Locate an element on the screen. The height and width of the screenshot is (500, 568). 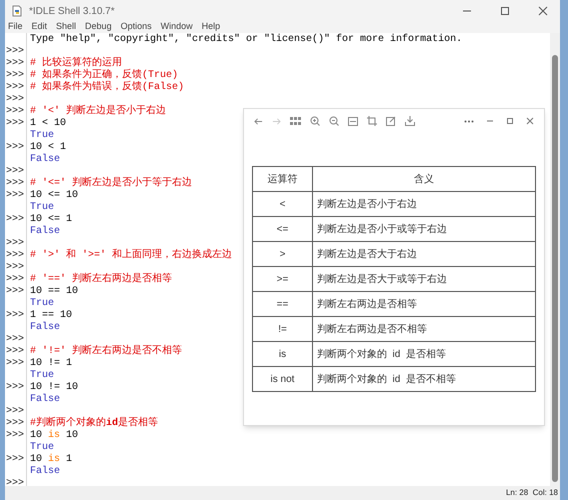
column-header: 运算符 is located at coordinates (282, 179).